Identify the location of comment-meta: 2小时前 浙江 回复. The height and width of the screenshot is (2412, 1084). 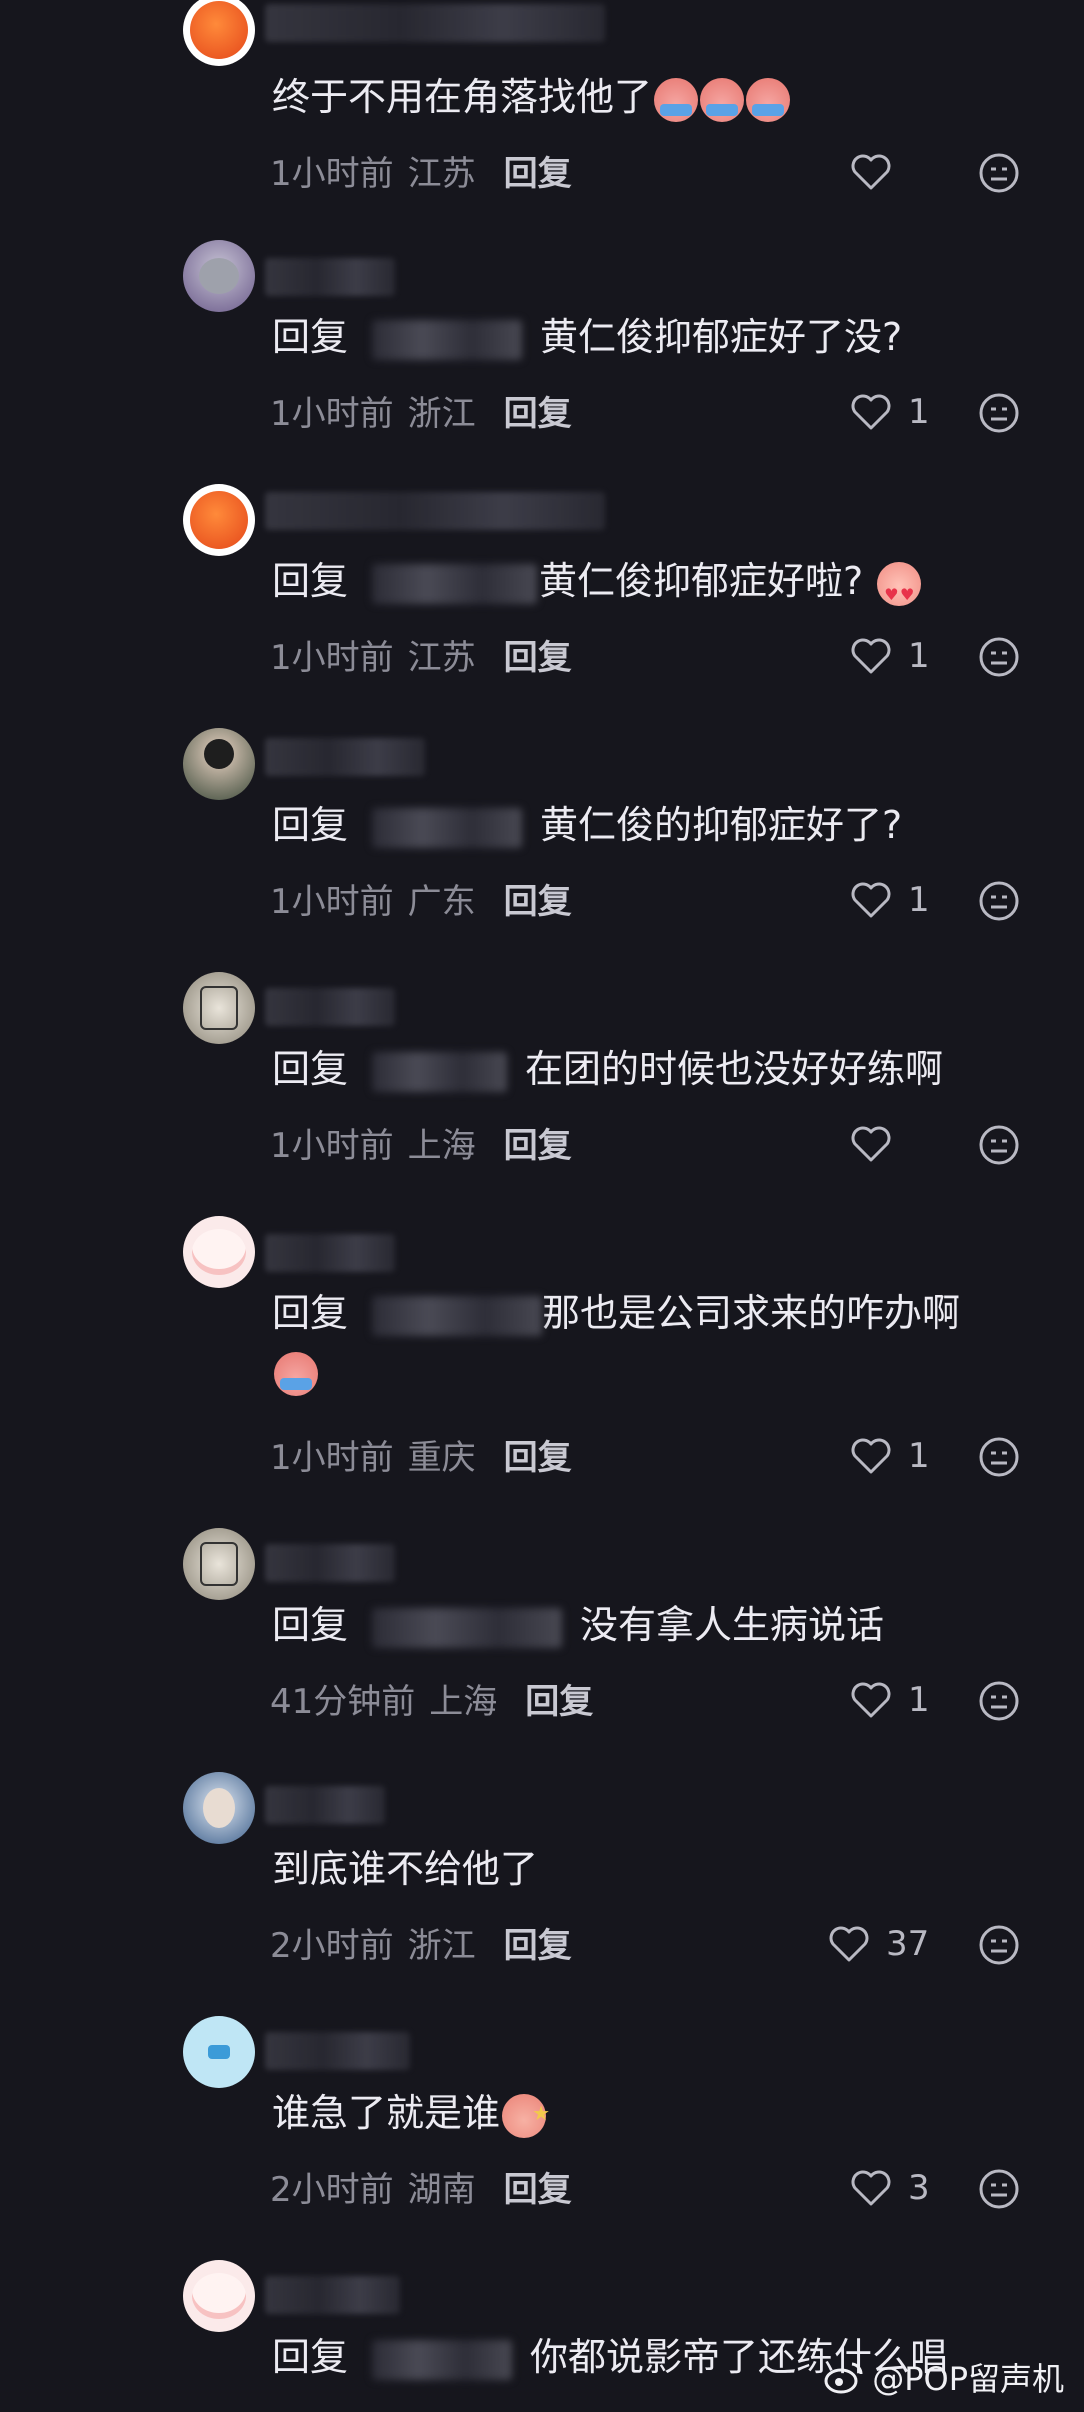
(421, 1946).